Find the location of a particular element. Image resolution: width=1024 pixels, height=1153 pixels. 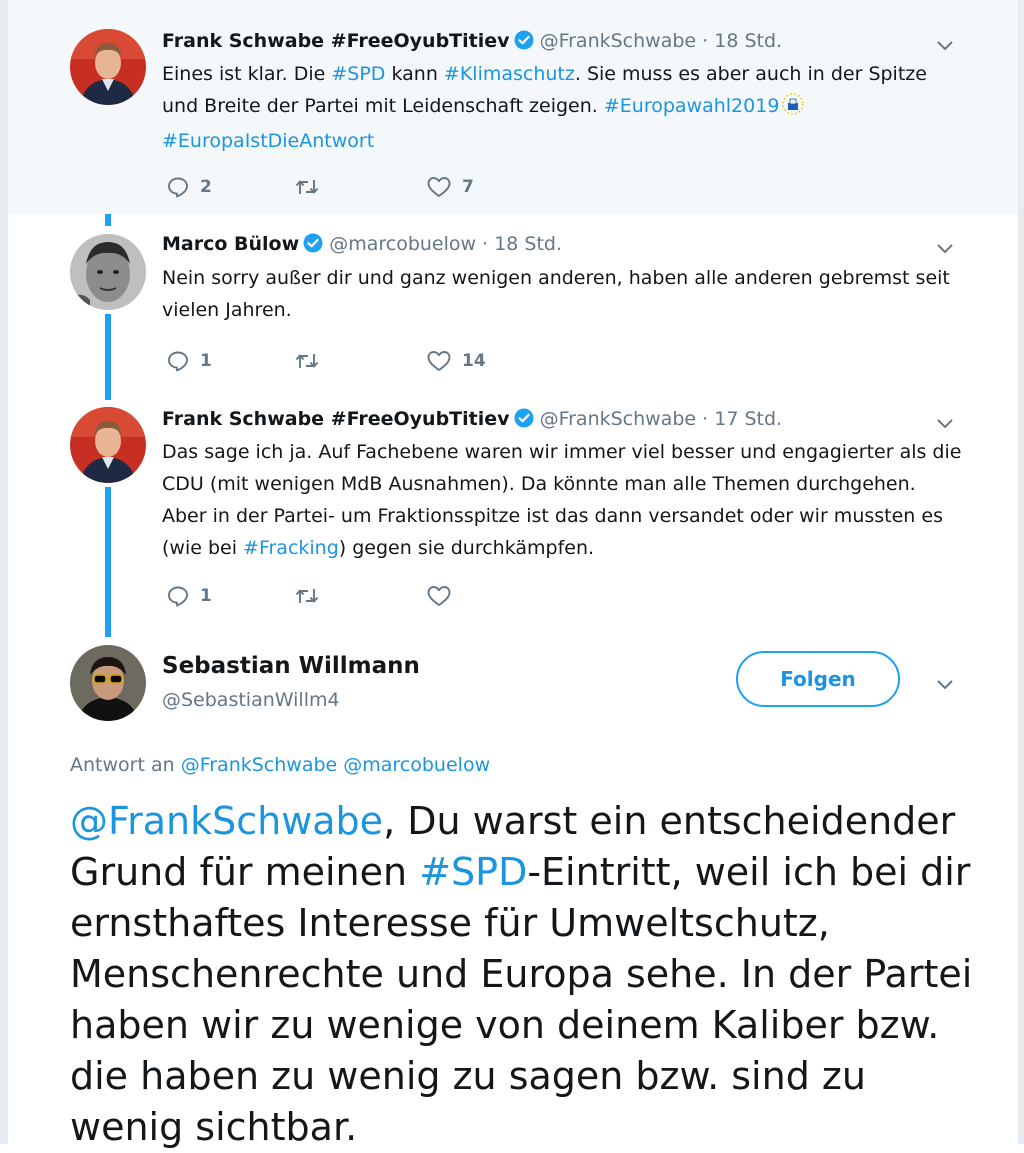

text-part: ) gegen sie durchkämpfen. is located at coordinates (466, 548).